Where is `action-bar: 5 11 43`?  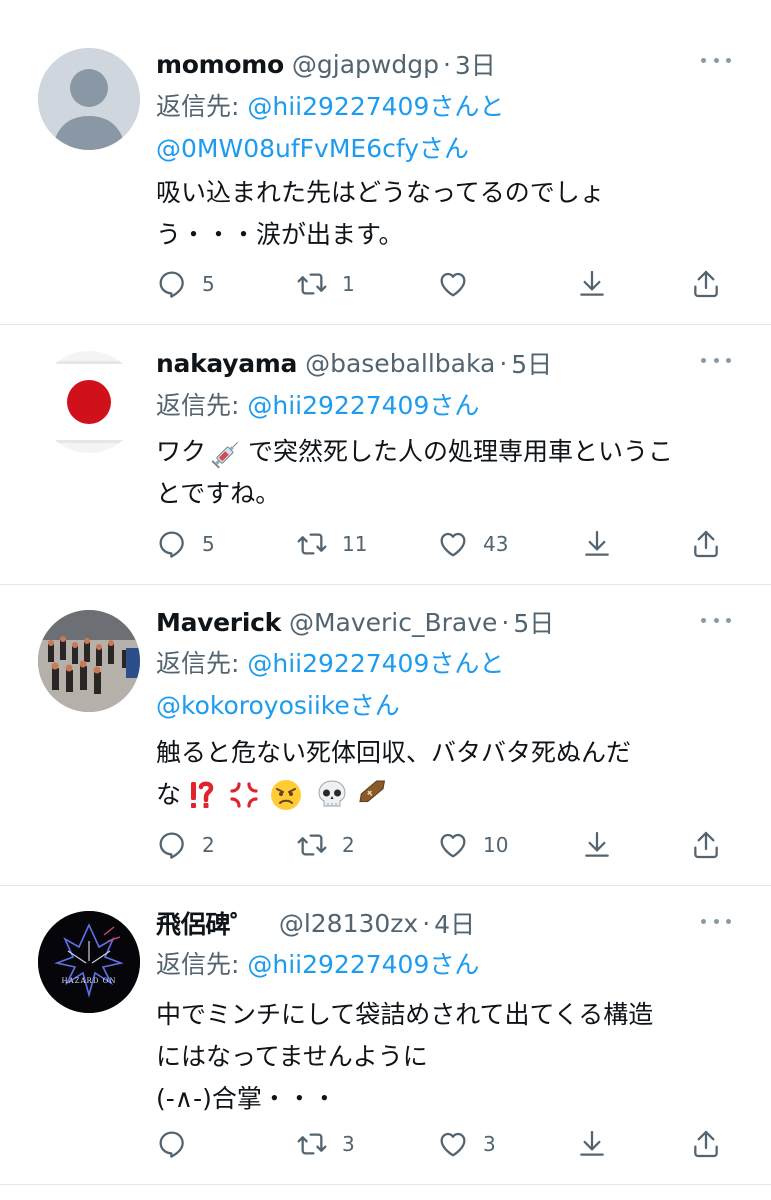
action-bar: 5 11 43 is located at coordinates (443, 544).